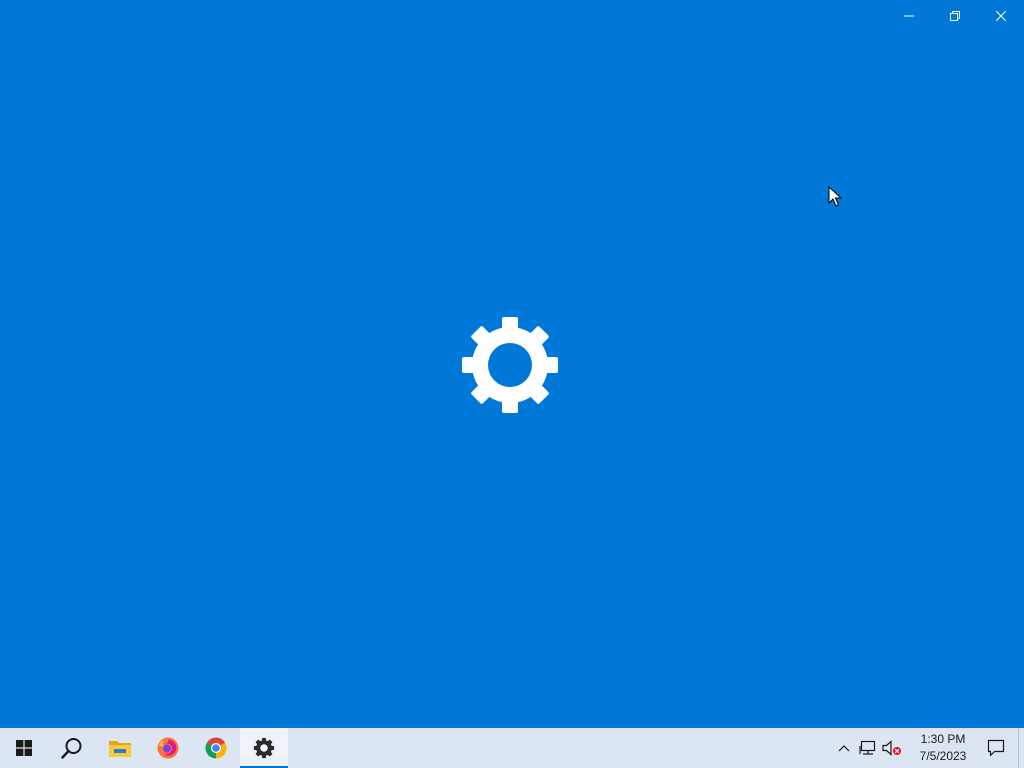 The height and width of the screenshot is (768, 1024). I want to click on folder-icon, so click(120, 749).